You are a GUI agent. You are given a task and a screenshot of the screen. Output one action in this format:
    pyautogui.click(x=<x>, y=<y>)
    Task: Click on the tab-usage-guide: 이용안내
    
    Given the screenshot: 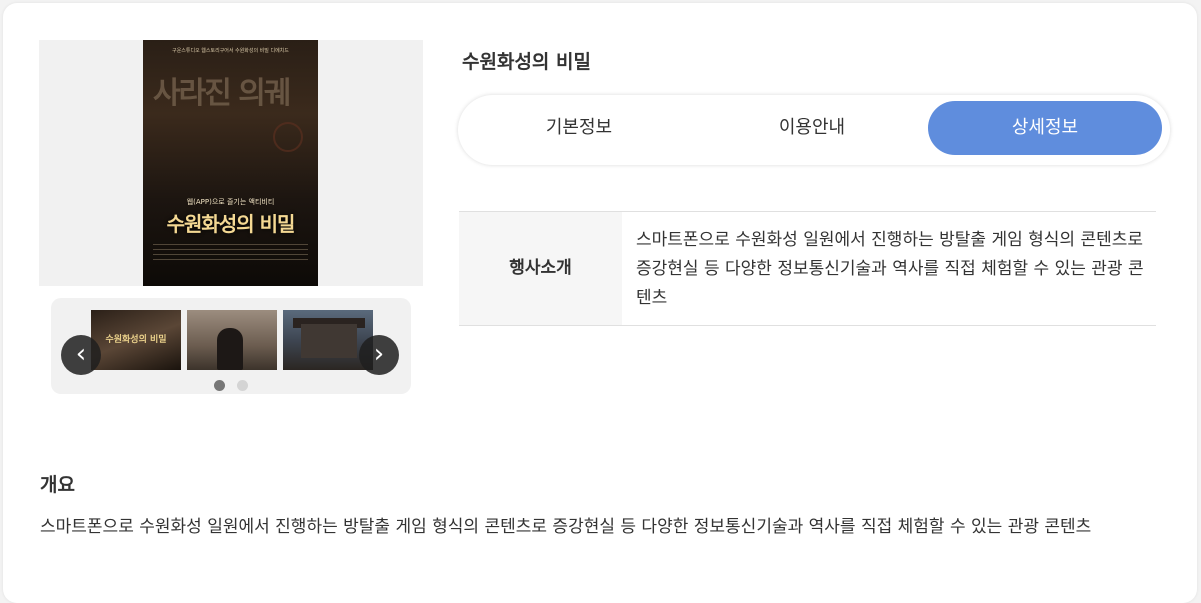 What is the action you would take?
    pyautogui.click(x=812, y=128)
    